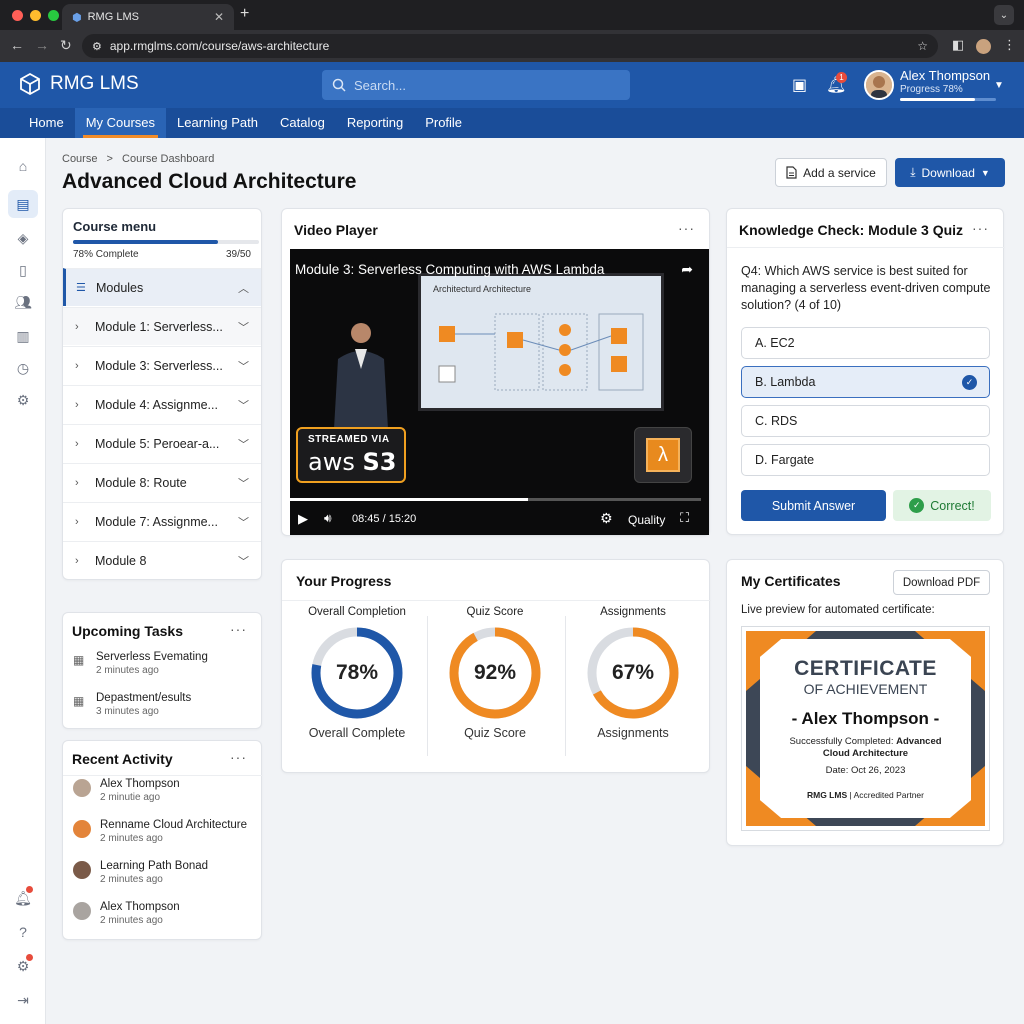  Describe the element at coordinates (148, 17) in the screenshot. I see `browser-tab: ⬢ RMG LMS ✕` at that location.